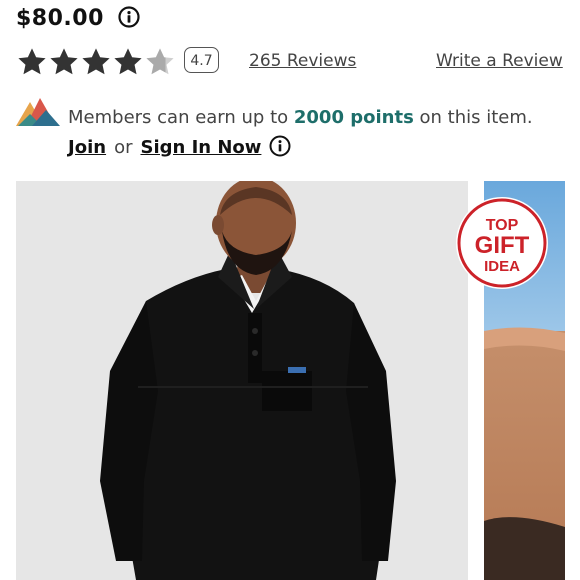  Describe the element at coordinates (160, 61) in the screenshot. I see `star-icon-empty` at that location.